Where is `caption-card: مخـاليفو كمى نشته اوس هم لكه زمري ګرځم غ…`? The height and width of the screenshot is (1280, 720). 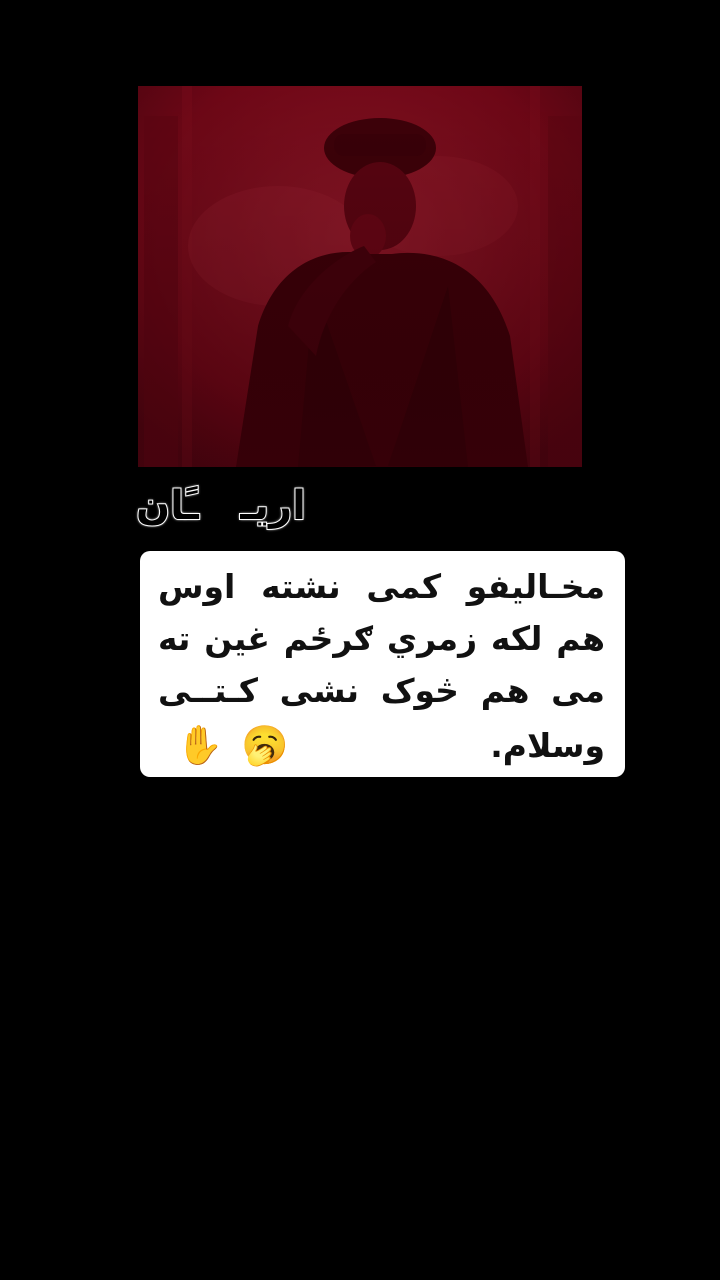
caption-card: مخـاليفو كمى نشته اوس هم لكه زمري ګرځم غ… is located at coordinates (382, 664).